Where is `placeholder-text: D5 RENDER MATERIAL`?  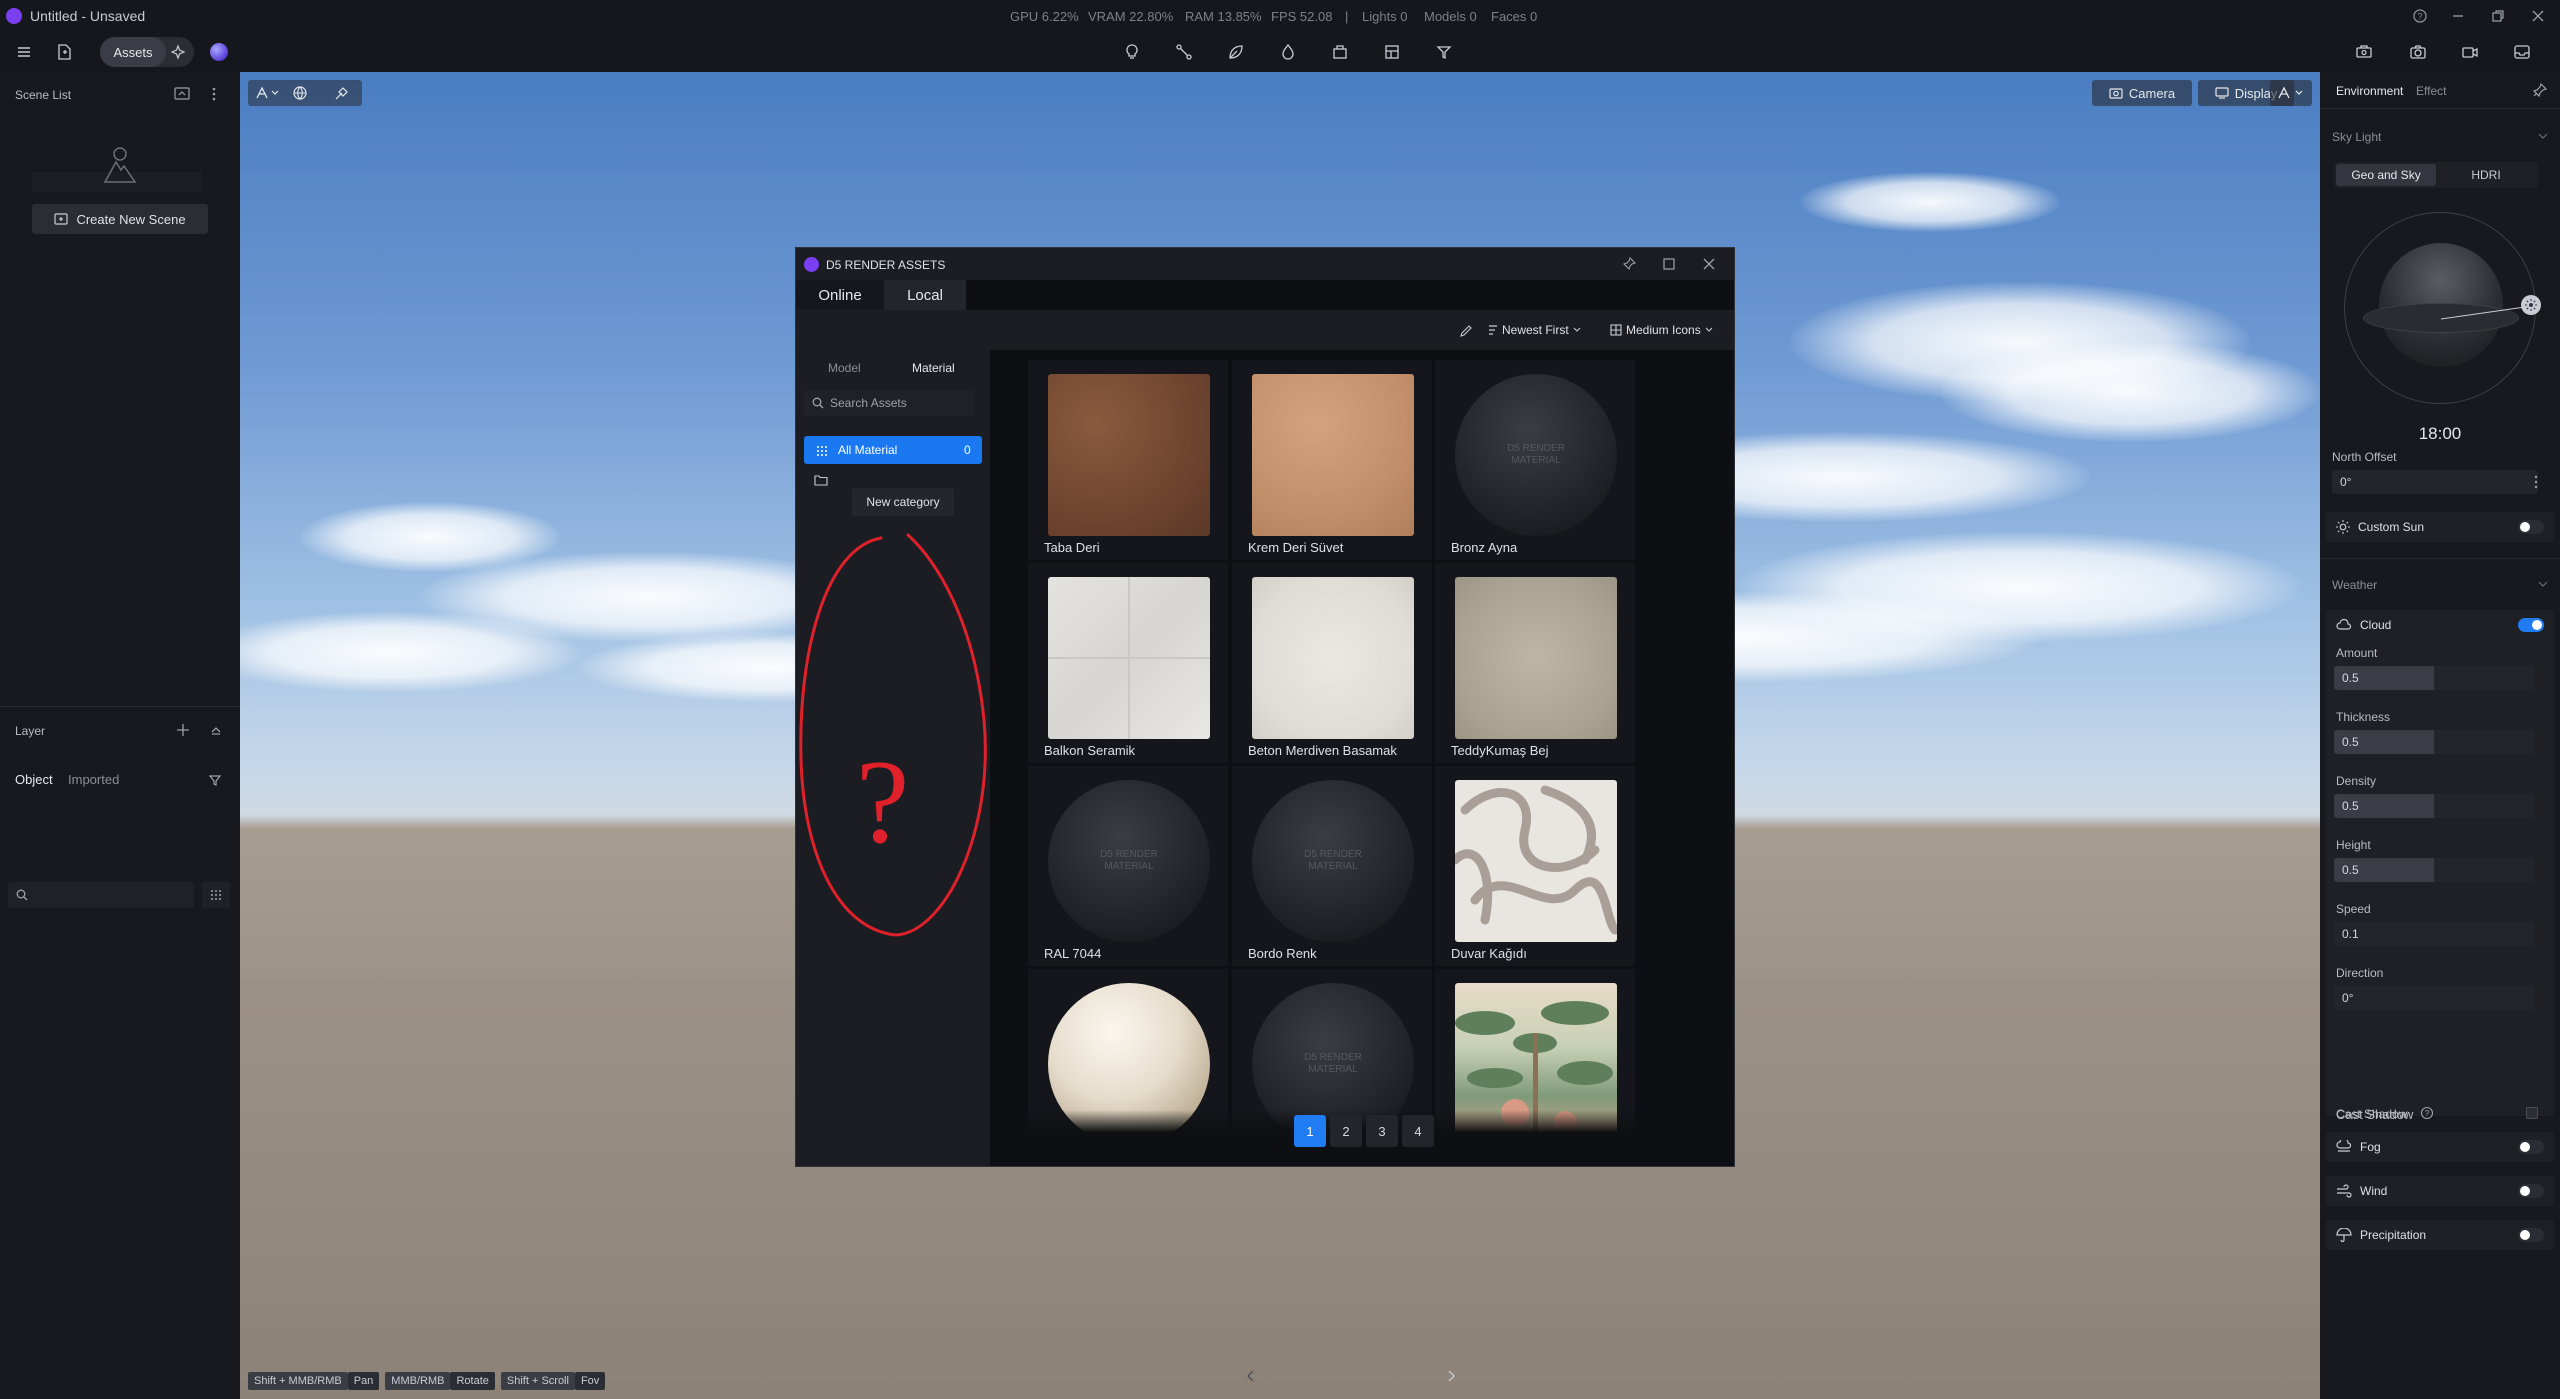 placeholder-text: D5 RENDER MATERIAL is located at coordinates (1129, 860).